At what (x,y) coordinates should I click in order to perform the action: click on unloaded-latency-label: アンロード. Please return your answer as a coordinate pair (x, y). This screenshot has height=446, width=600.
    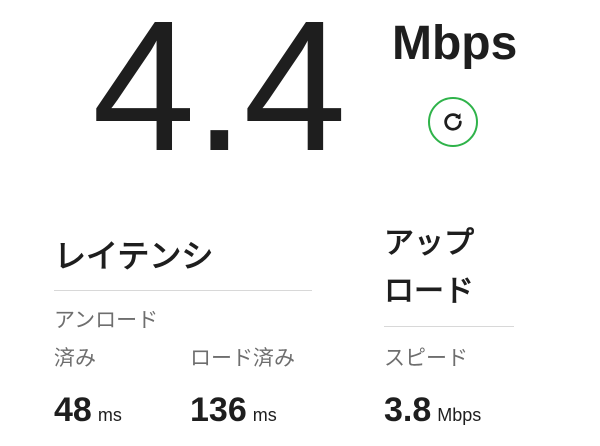
    Looking at the image, I should click on (106, 320).